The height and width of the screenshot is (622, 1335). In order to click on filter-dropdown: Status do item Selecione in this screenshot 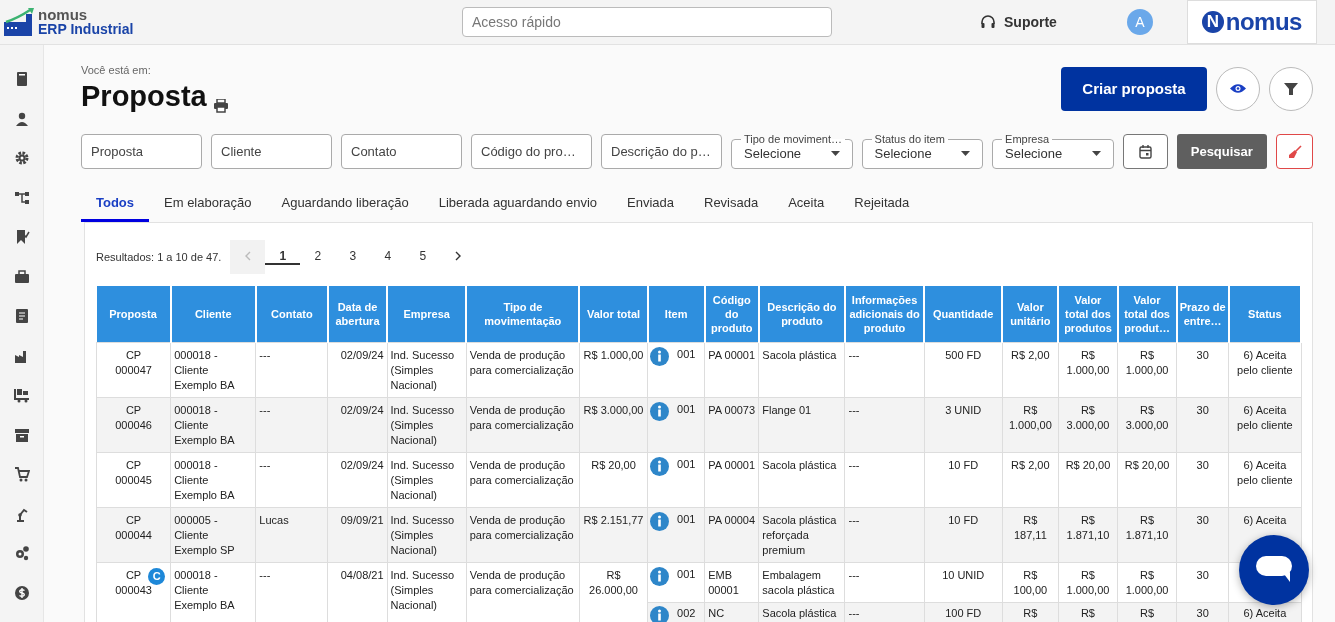, I will do `click(922, 151)`.